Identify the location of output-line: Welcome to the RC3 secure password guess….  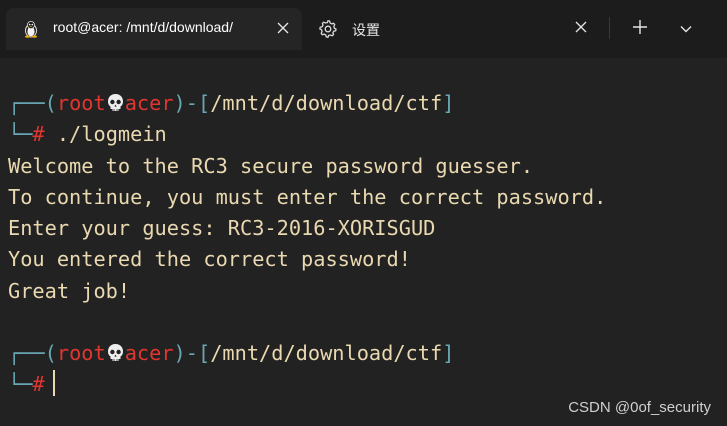
(271, 166).